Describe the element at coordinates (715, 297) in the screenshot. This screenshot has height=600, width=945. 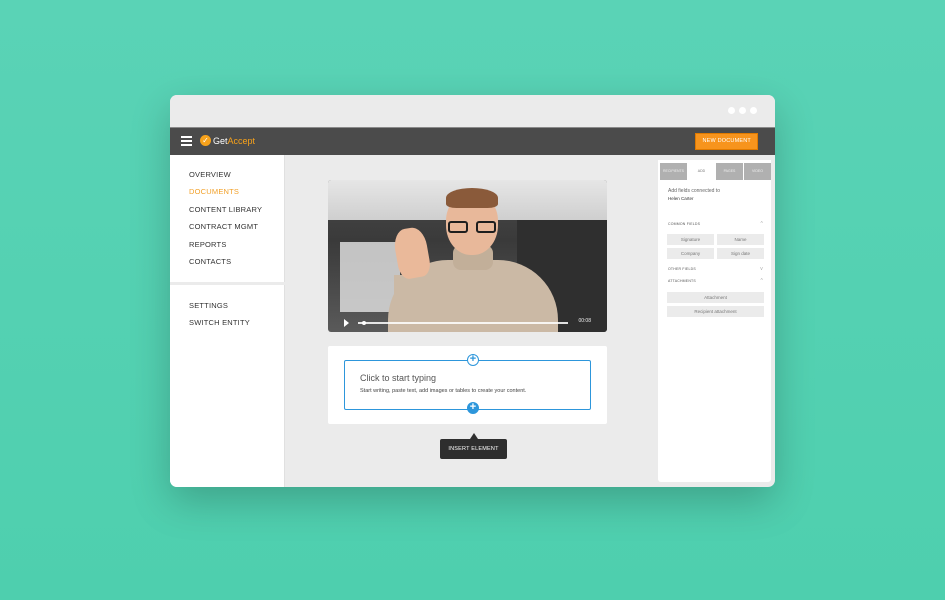
I see `field-attachment: Attachment` at that location.